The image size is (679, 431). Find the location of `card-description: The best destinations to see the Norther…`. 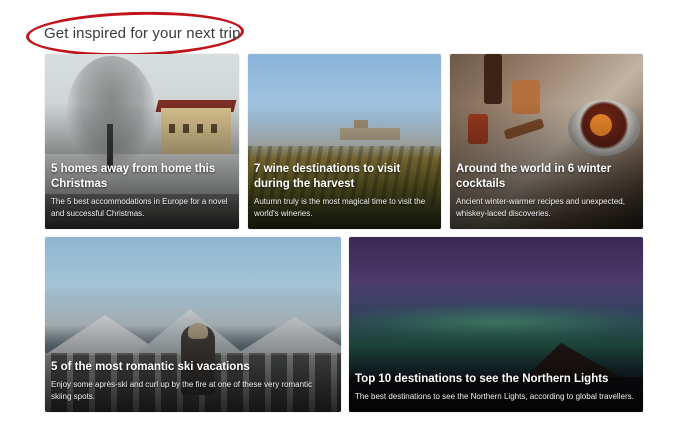

card-description: The best destinations to see the Norther… is located at coordinates (494, 396).